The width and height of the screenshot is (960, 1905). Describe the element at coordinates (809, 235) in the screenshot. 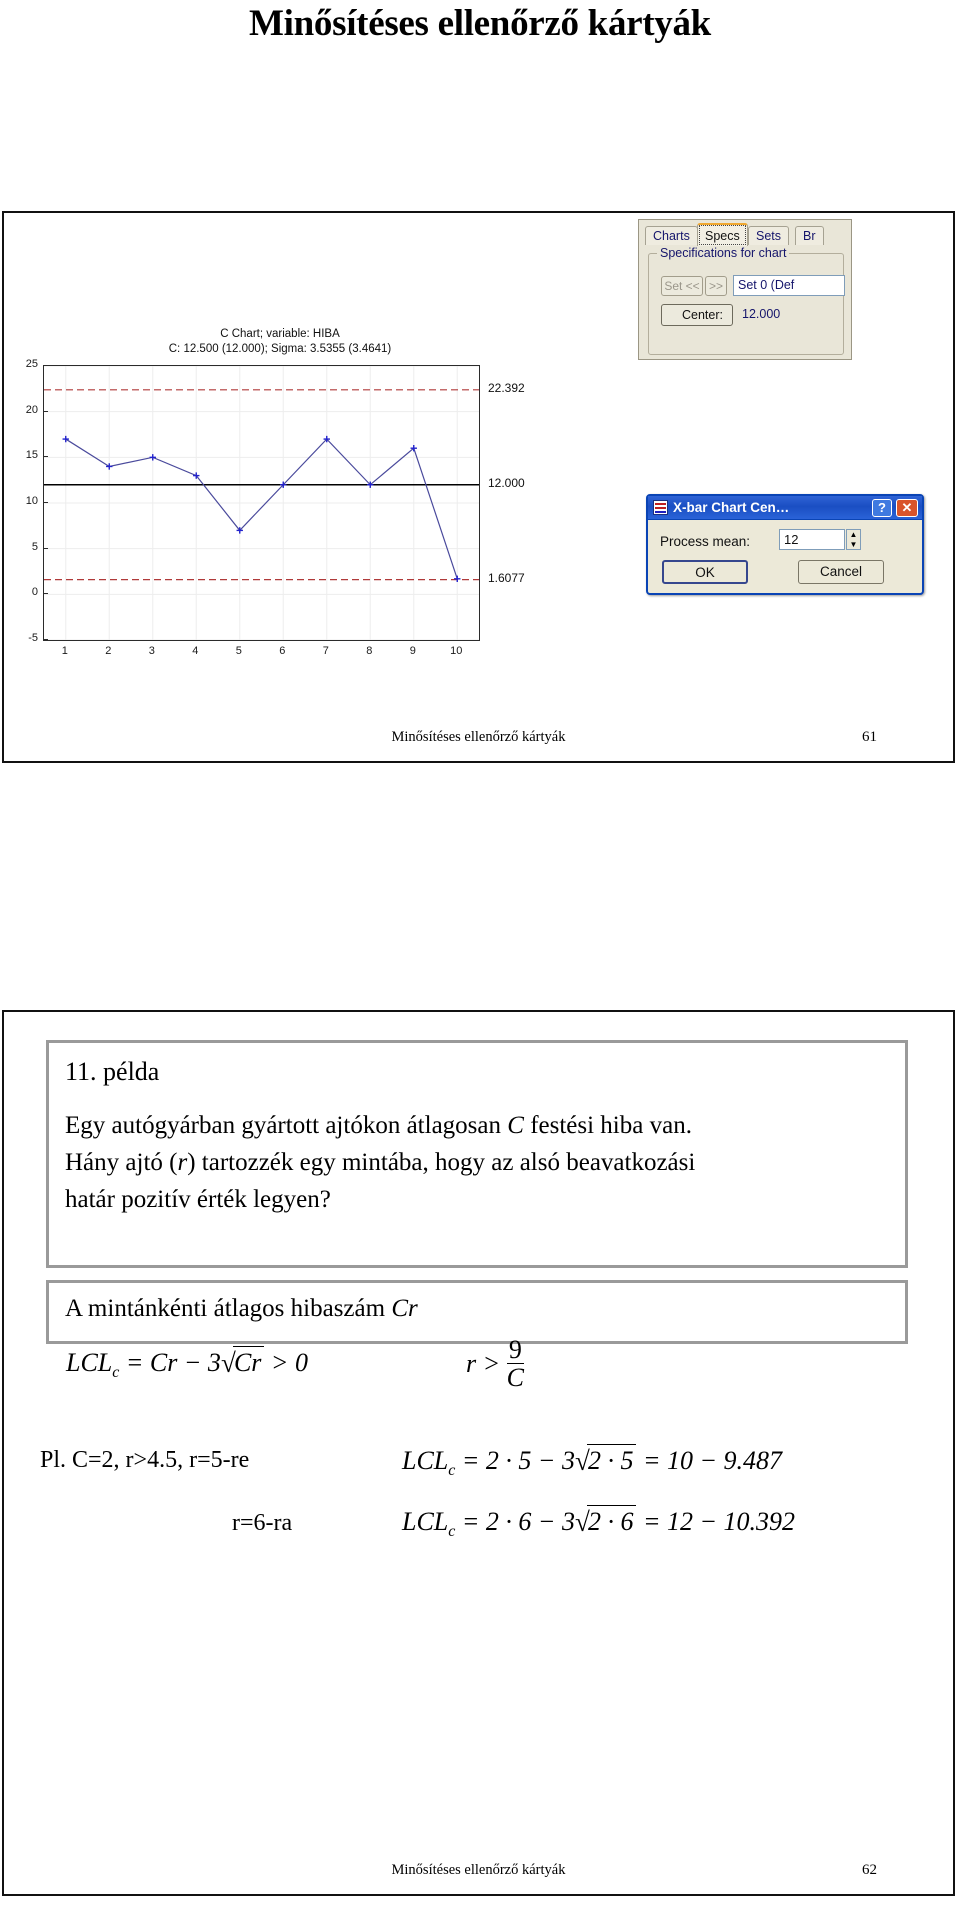

I see `tab-browse: Br` at that location.